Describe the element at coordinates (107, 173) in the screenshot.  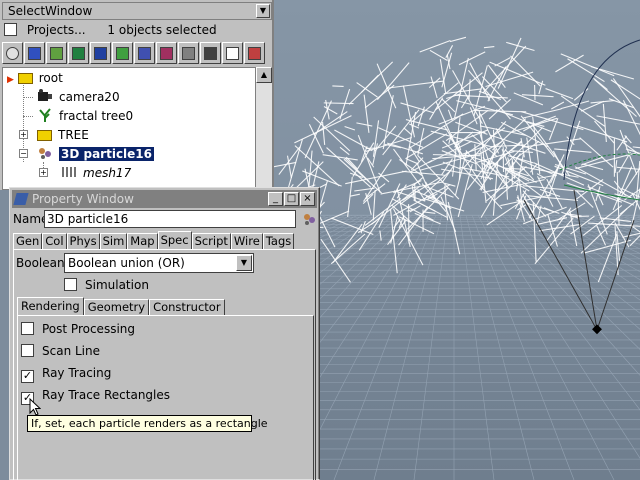
I see `tree-item-label: mesh17` at that location.